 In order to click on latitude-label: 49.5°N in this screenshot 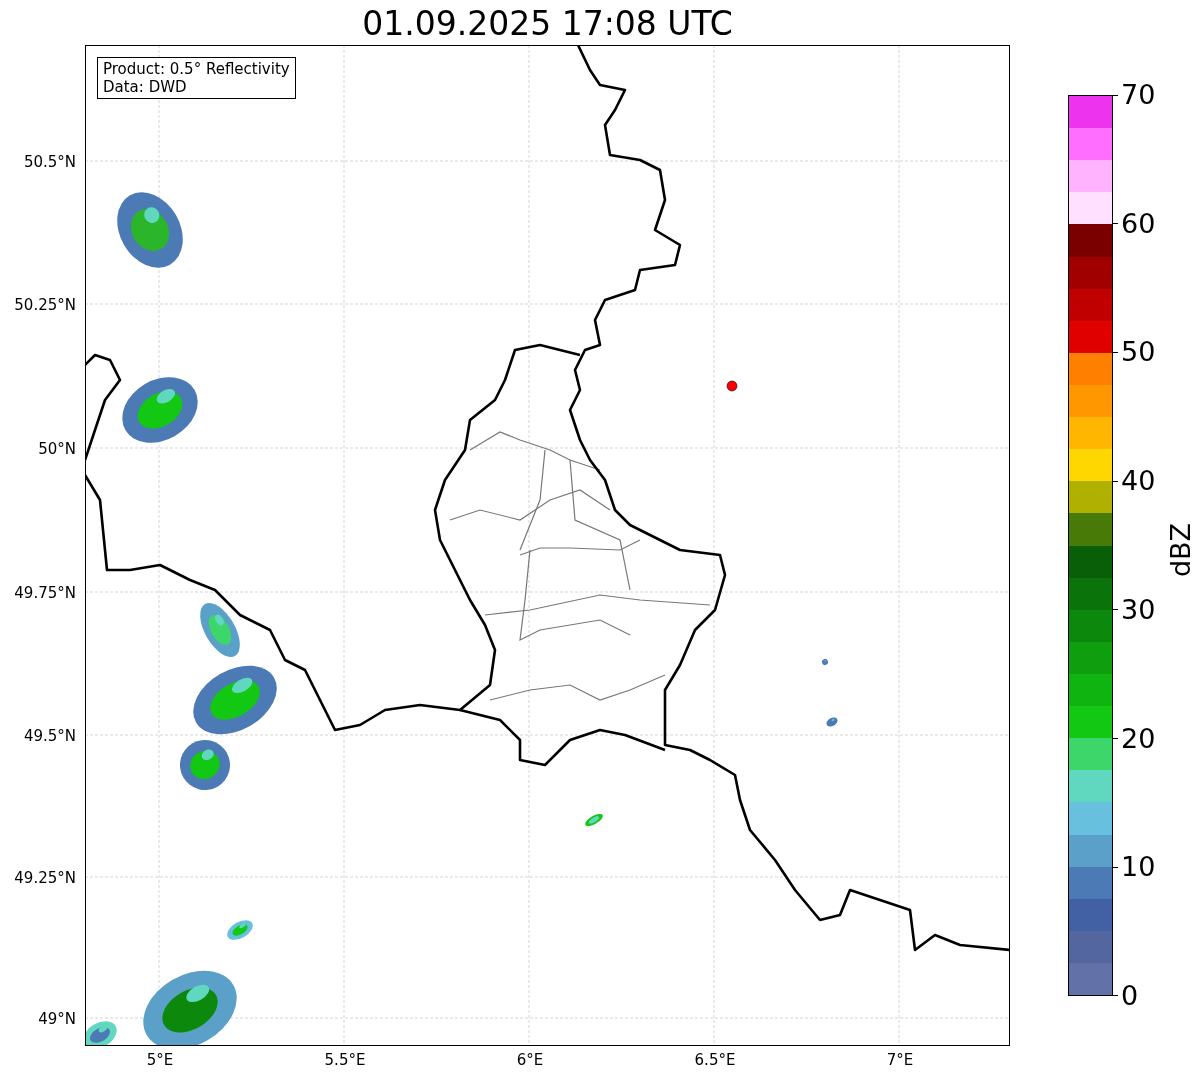, I will do `click(49, 736)`.